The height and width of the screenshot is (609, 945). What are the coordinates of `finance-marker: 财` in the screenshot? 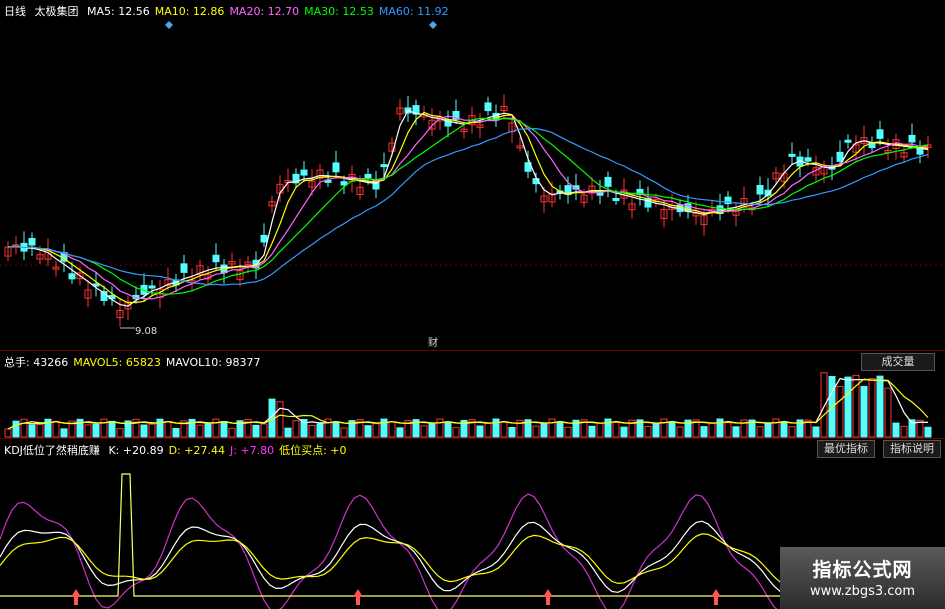 It's located at (433, 341).